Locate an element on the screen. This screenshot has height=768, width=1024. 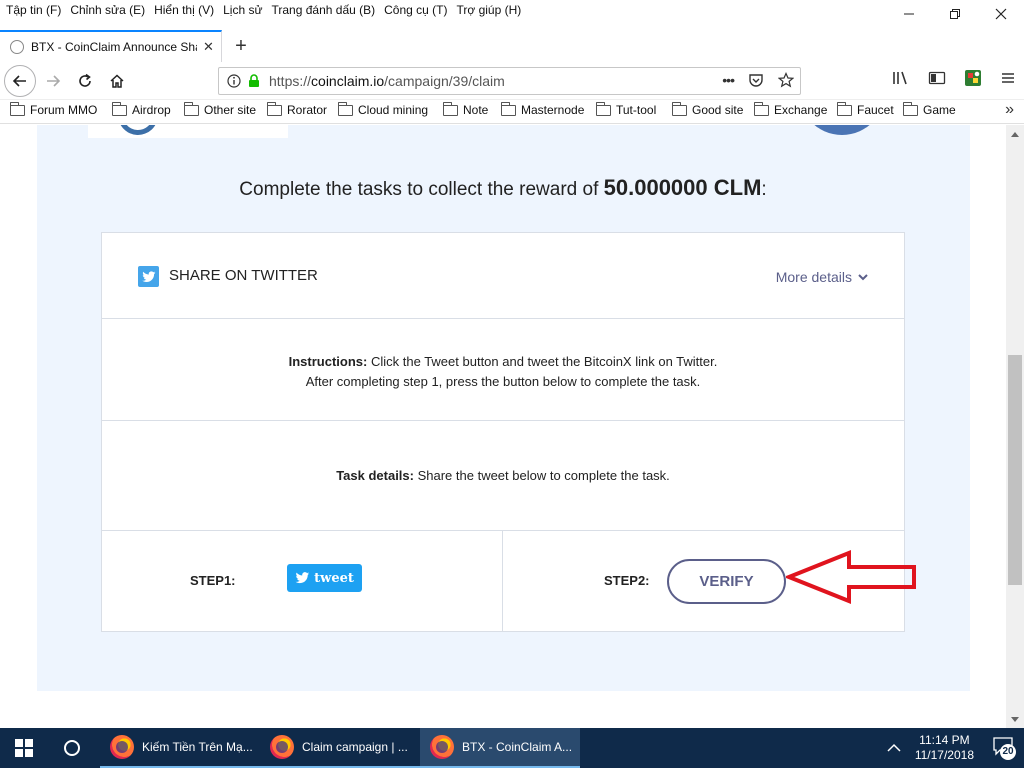
page-actions: ••• is located at coordinates (758, 80).